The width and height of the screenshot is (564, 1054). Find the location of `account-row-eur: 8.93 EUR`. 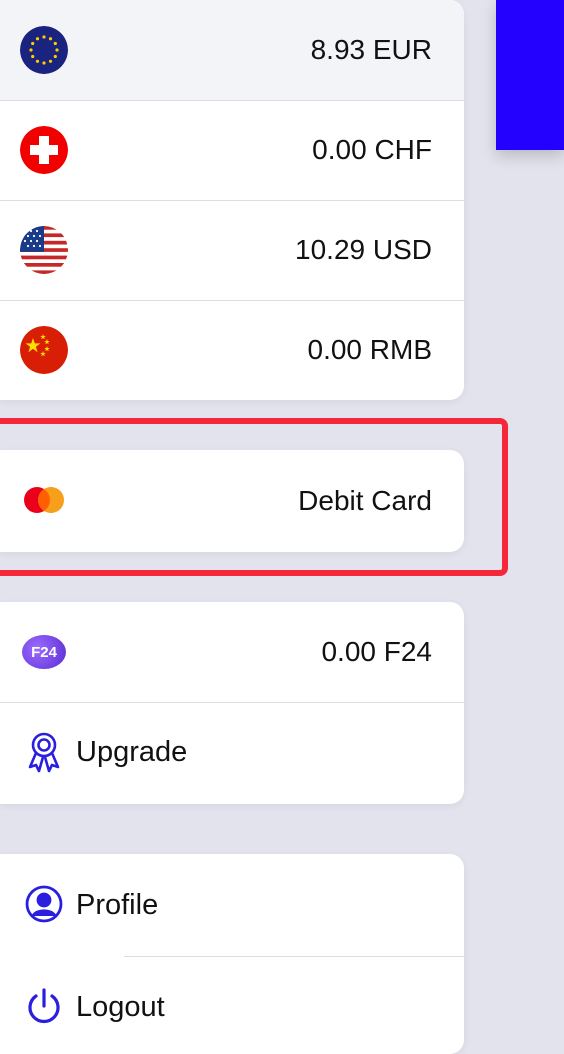

account-row-eur: 8.93 EUR is located at coordinates (232, 50).